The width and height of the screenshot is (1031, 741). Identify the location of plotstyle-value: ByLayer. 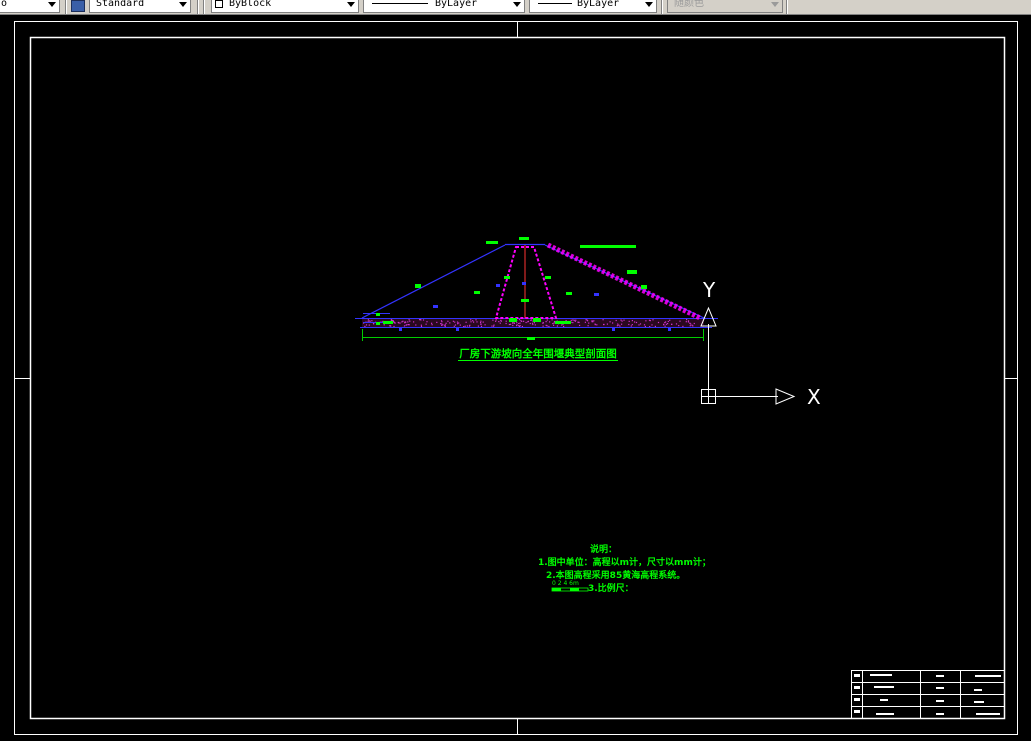
(598, 4).